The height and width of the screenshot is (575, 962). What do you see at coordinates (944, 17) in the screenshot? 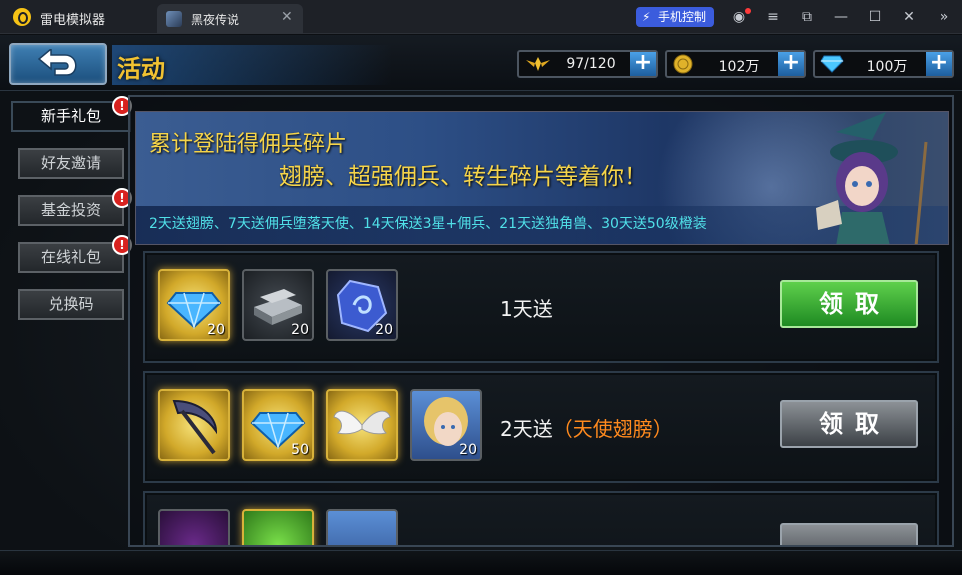
I see `expand-sidebar-icon: »` at bounding box center [944, 17].